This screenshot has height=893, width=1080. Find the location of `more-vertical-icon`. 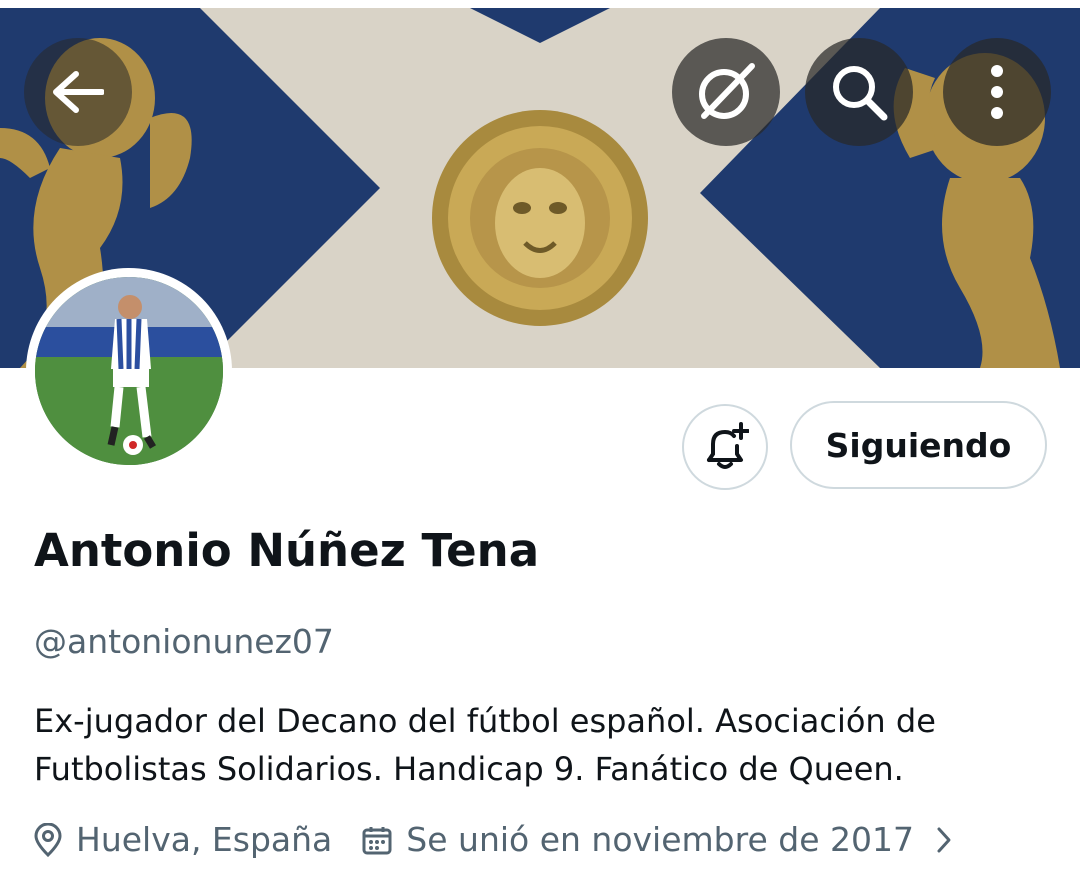

more-vertical-icon is located at coordinates (997, 92).